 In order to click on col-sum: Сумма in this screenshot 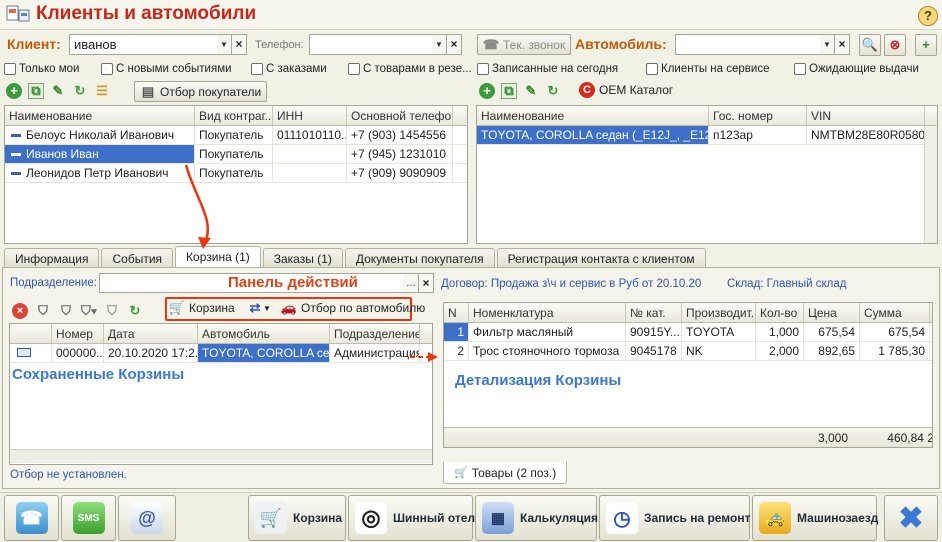, I will do `click(895, 312)`.